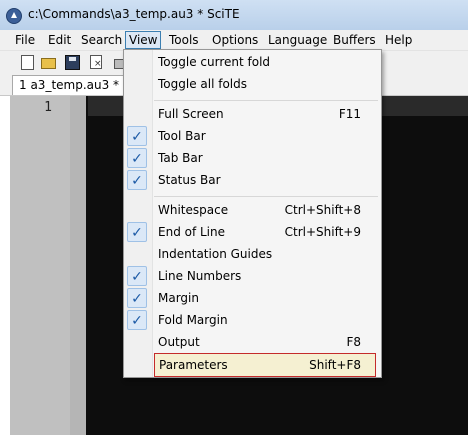 This screenshot has height=435, width=468. Describe the element at coordinates (214, 62) in the screenshot. I see `menu-label: Toggle current fold` at that location.